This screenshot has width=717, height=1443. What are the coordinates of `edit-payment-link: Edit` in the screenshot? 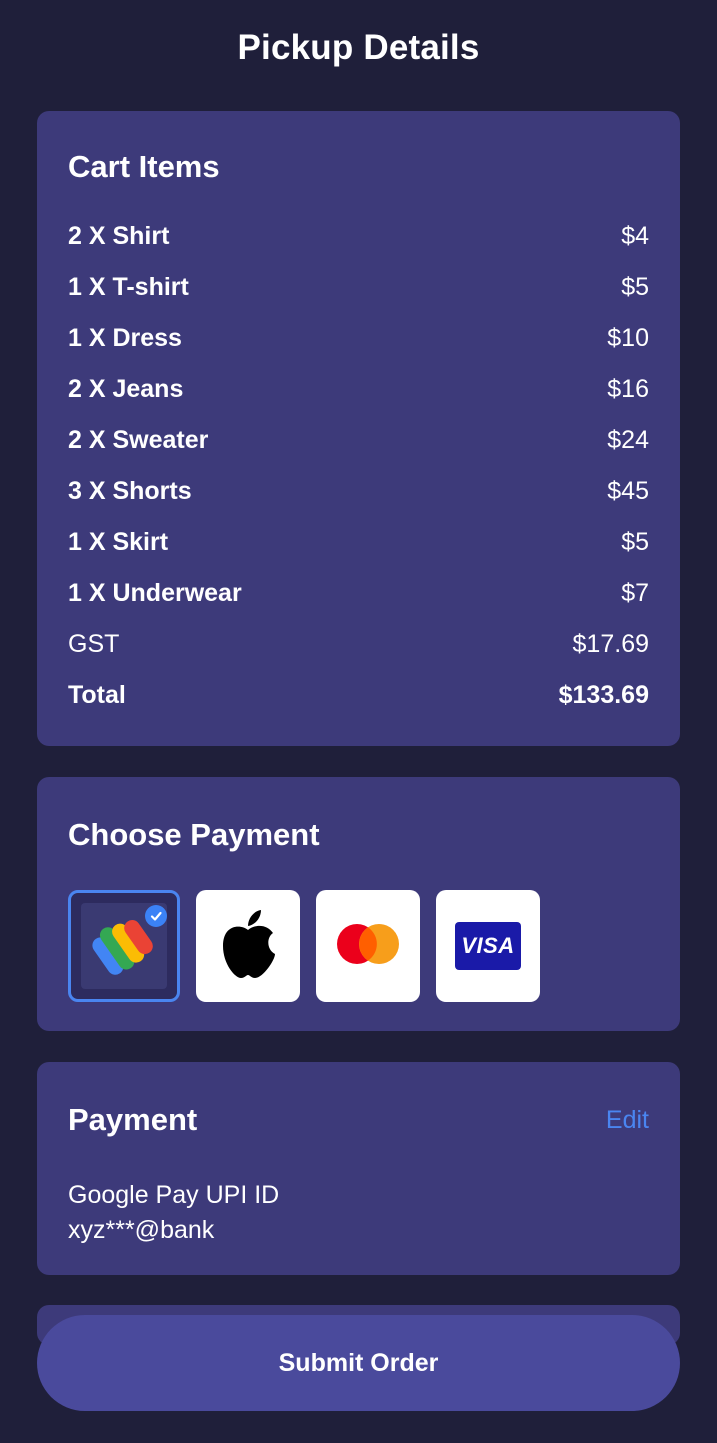 It's located at (627, 1120).